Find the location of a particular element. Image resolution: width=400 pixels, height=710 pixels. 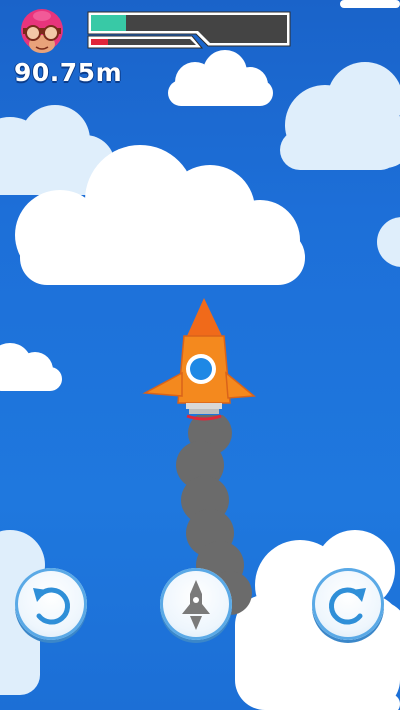

rocket-icon is located at coordinates (196, 605).